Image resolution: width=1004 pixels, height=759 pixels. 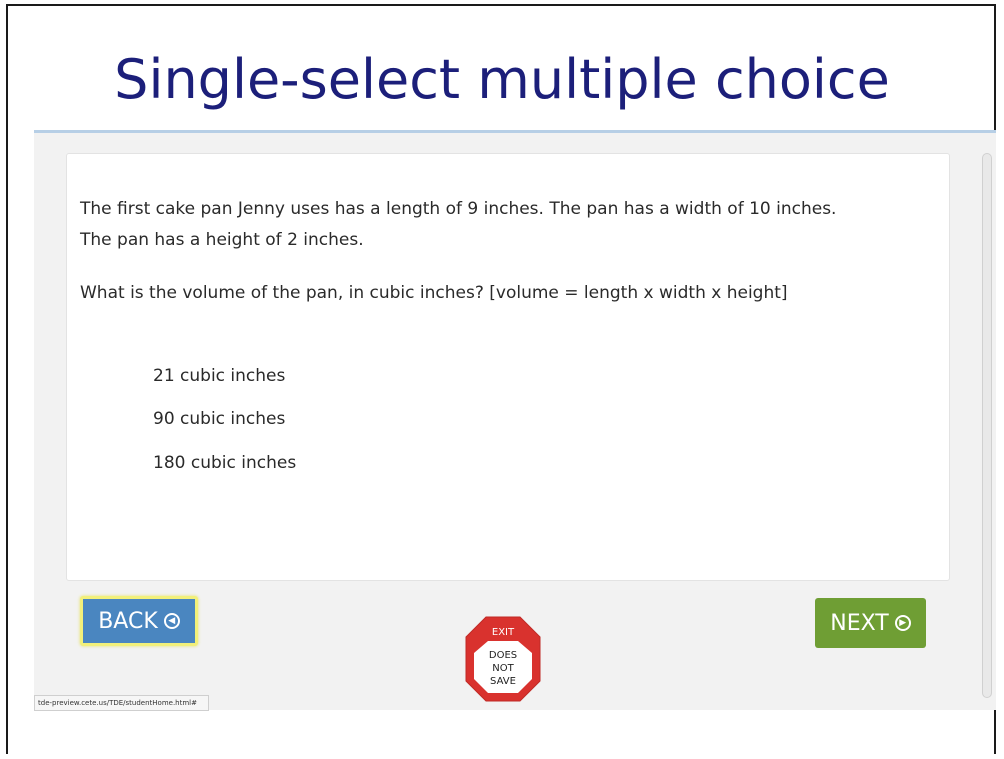 What do you see at coordinates (222, 240) in the screenshot?
I see `question-stem-line-2: The pan has a height of 2 inches.` at bounding box center [222, 240].